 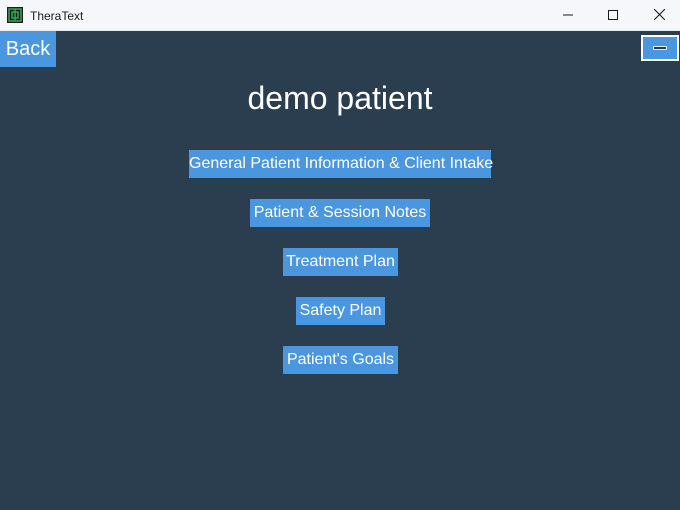 I want to click on patient-name-heading: demo patient, so click(x=340, y=98).